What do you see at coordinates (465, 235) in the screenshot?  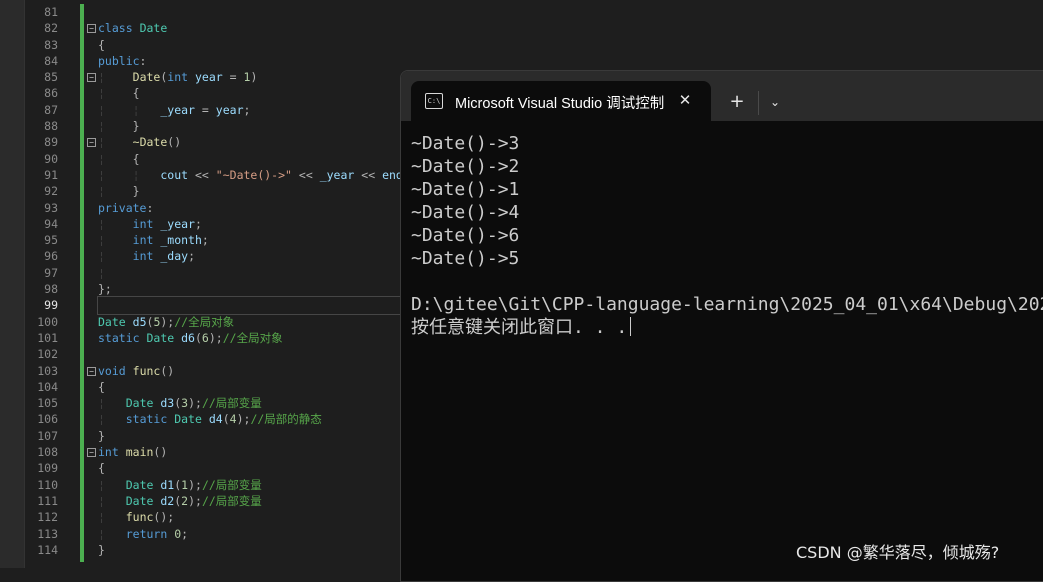 I see `console-output-text: ~Date()->6` at bounding box center [465, 235].